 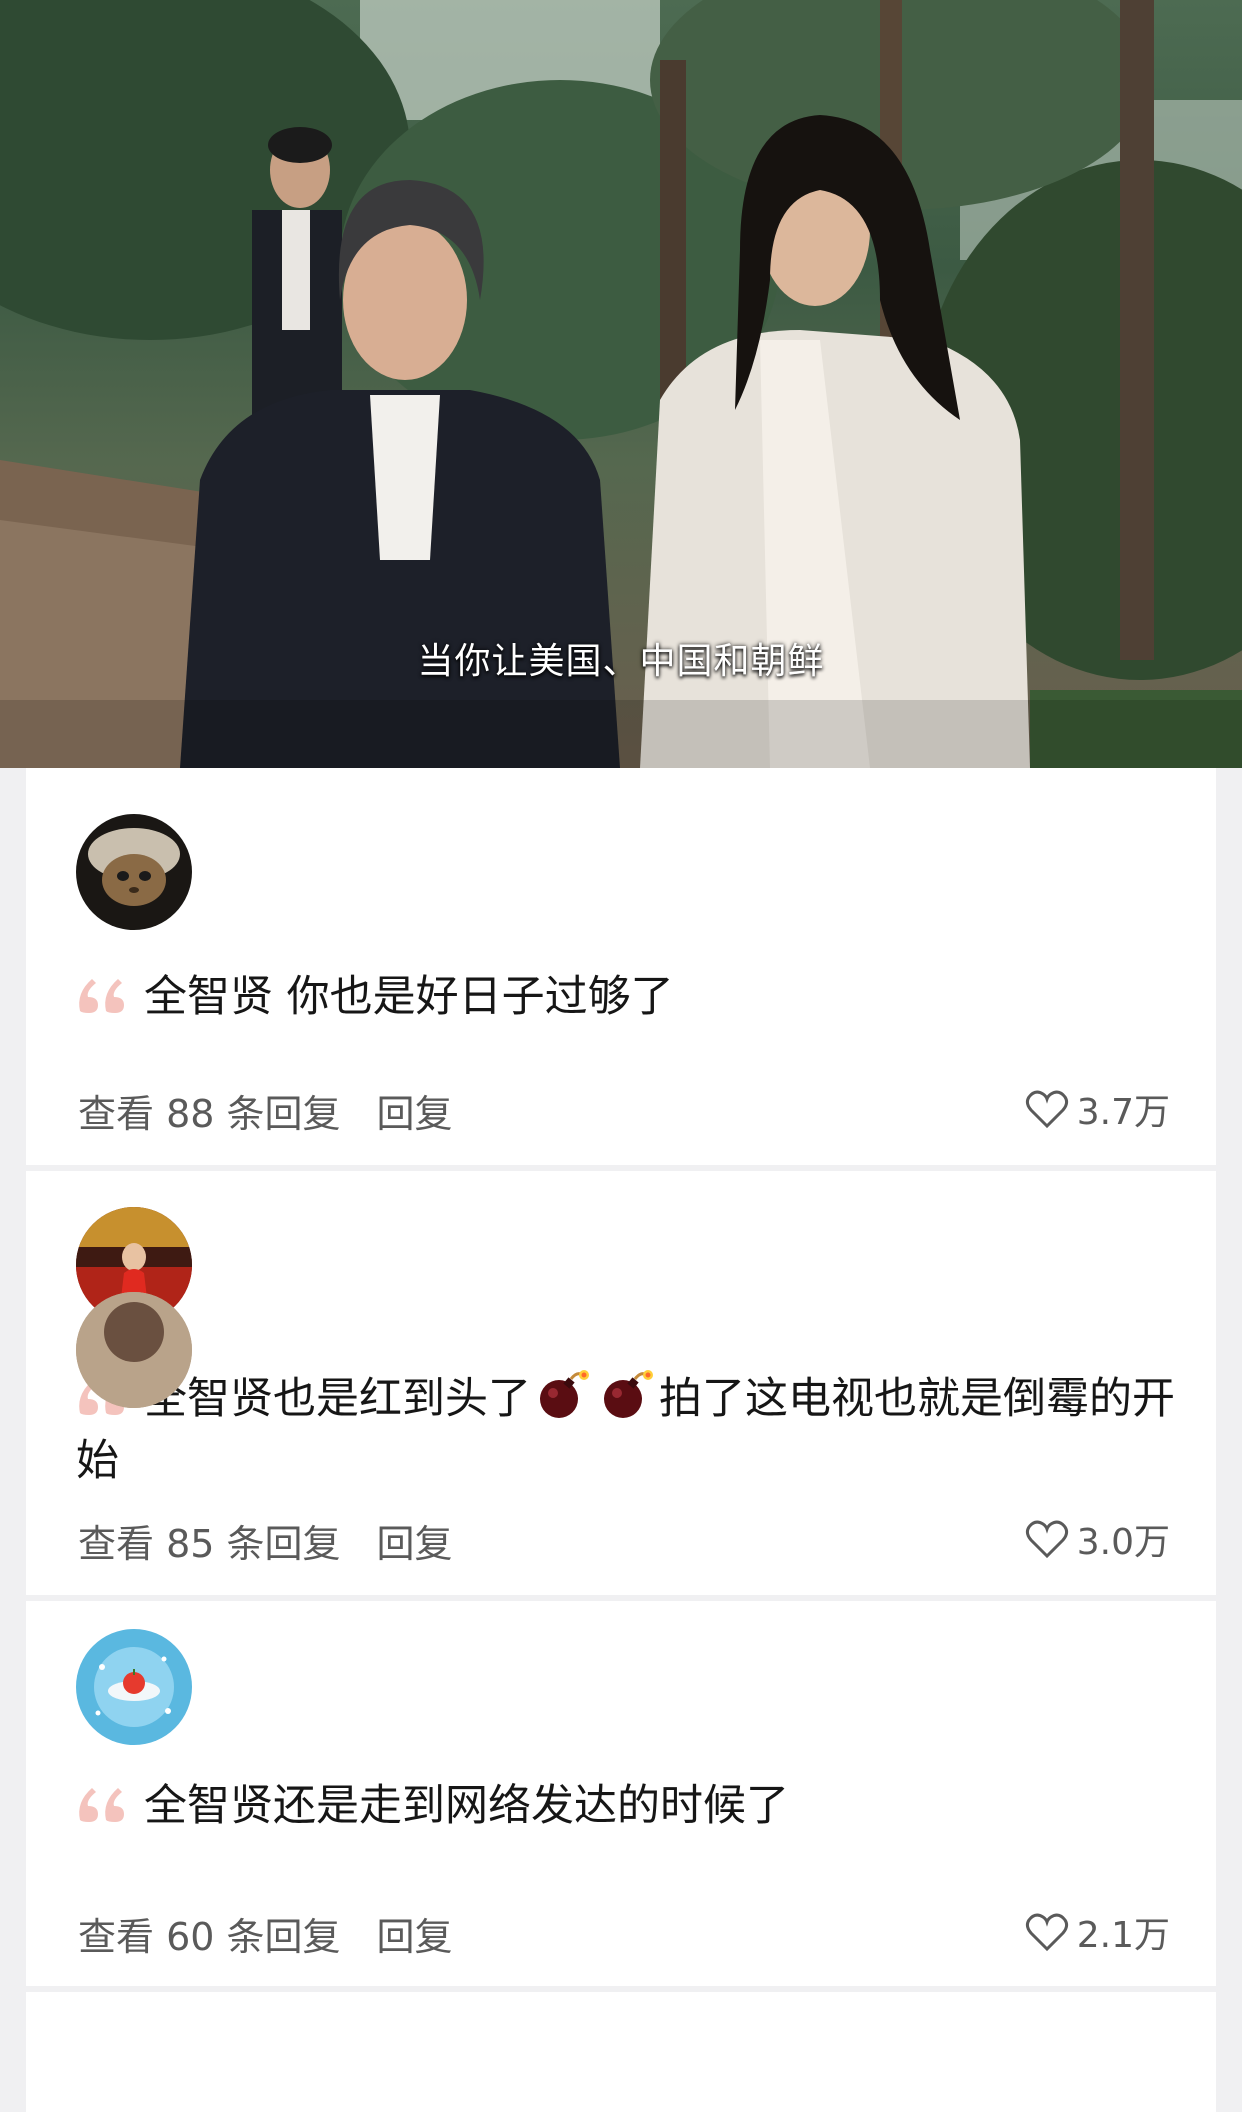 What do you see at coordinates (1123, 1542) in the screenshot?
I see `like-count: 3.0万` at bounding box center [1123, 1542].